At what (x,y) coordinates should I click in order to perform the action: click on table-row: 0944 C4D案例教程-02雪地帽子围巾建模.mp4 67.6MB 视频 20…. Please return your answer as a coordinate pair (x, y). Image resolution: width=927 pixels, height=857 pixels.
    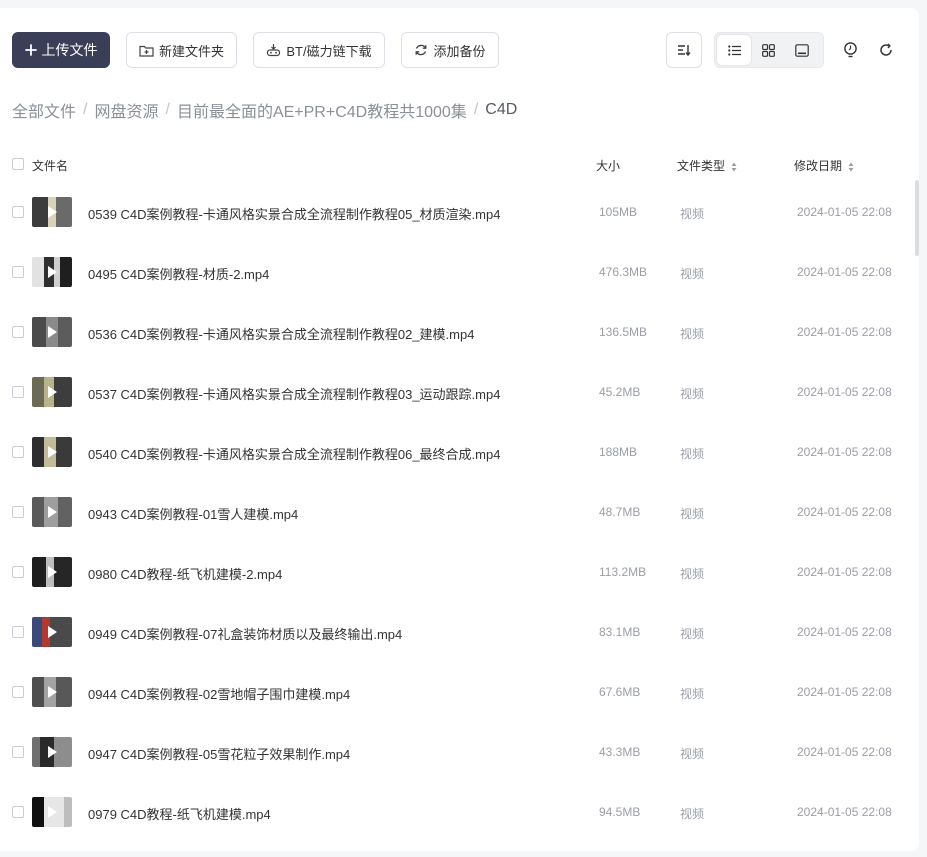
    Looking at the image, I should click on (459, 692).